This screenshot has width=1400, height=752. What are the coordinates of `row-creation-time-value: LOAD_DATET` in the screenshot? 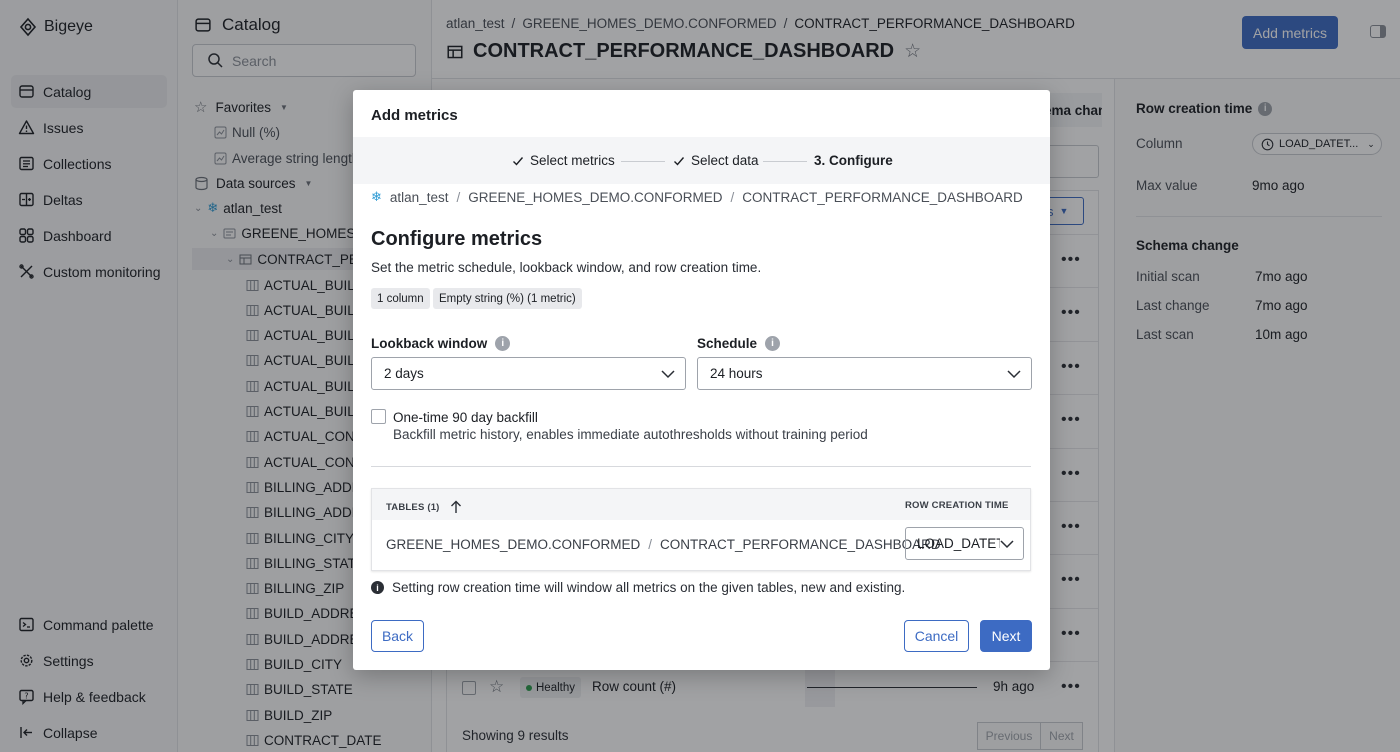 It's located at (961, 543).